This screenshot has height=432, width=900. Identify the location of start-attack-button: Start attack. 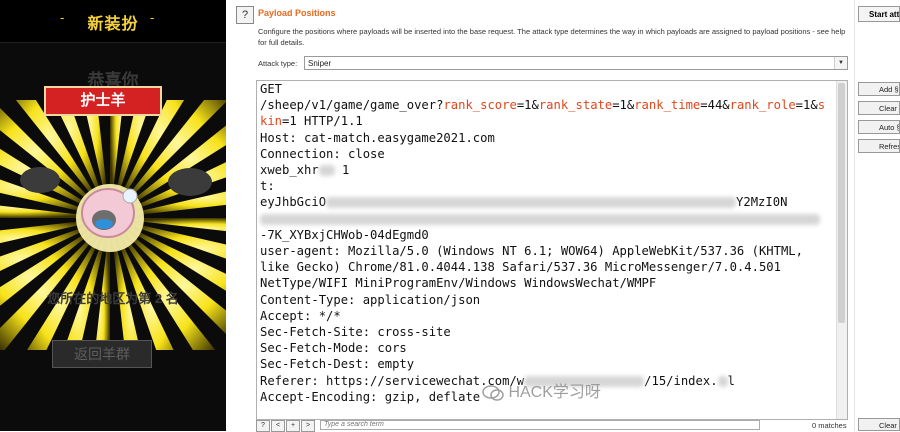
(879, 14).